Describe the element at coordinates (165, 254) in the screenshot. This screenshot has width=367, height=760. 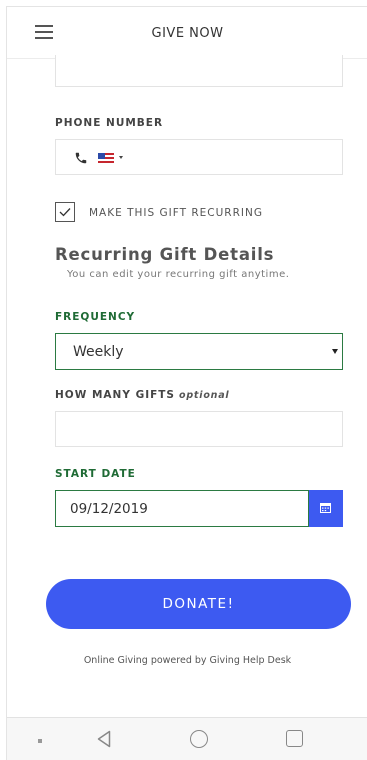
I see `recurring-section-title: Recurring Gift Details` at that location.